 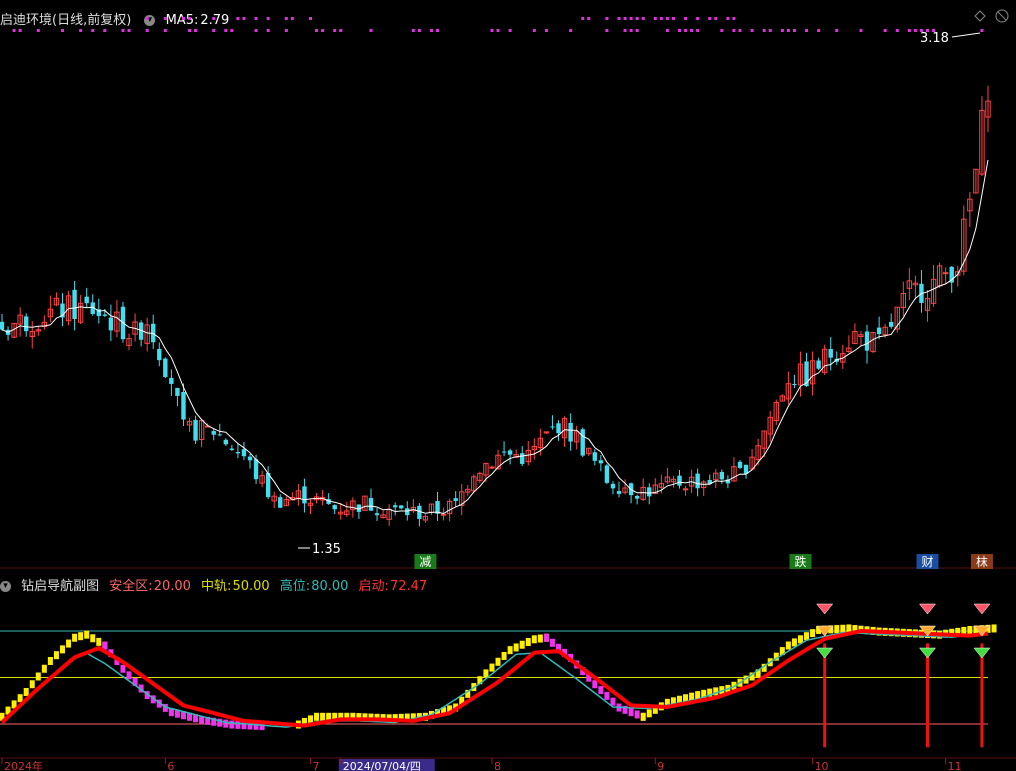 I want to click on max-price-arrow, so click(x=966, y=35).